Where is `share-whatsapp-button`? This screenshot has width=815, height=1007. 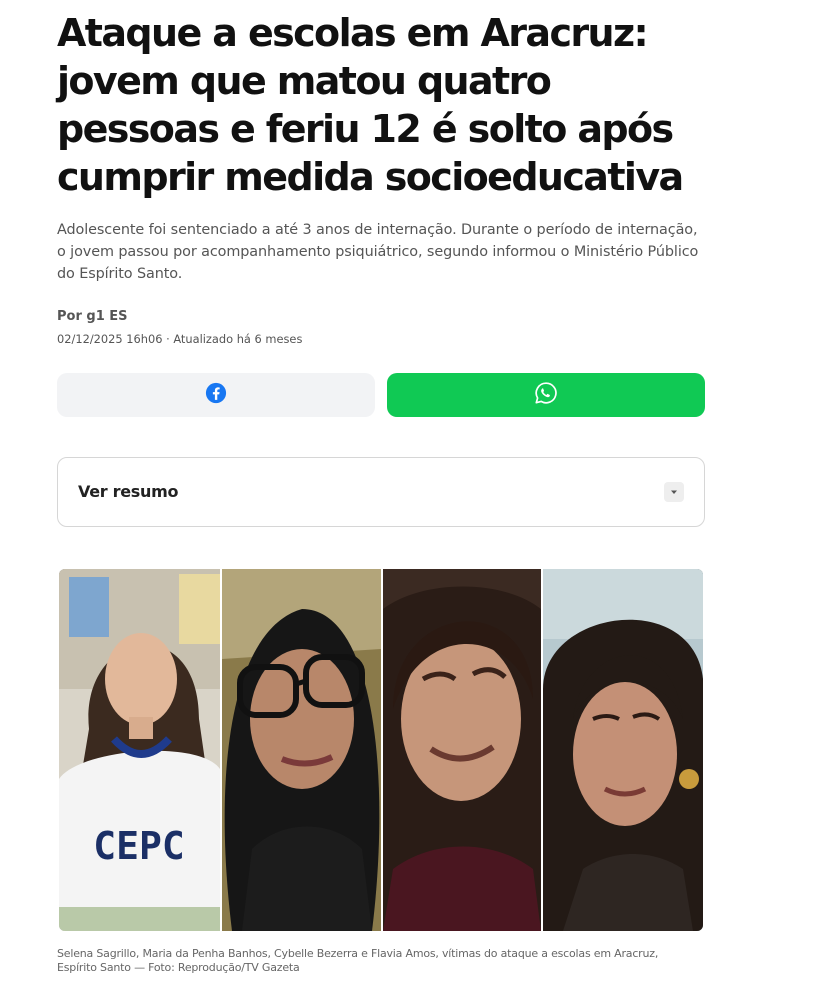
share-whatsapp-button is located at coordinates (546, 395).